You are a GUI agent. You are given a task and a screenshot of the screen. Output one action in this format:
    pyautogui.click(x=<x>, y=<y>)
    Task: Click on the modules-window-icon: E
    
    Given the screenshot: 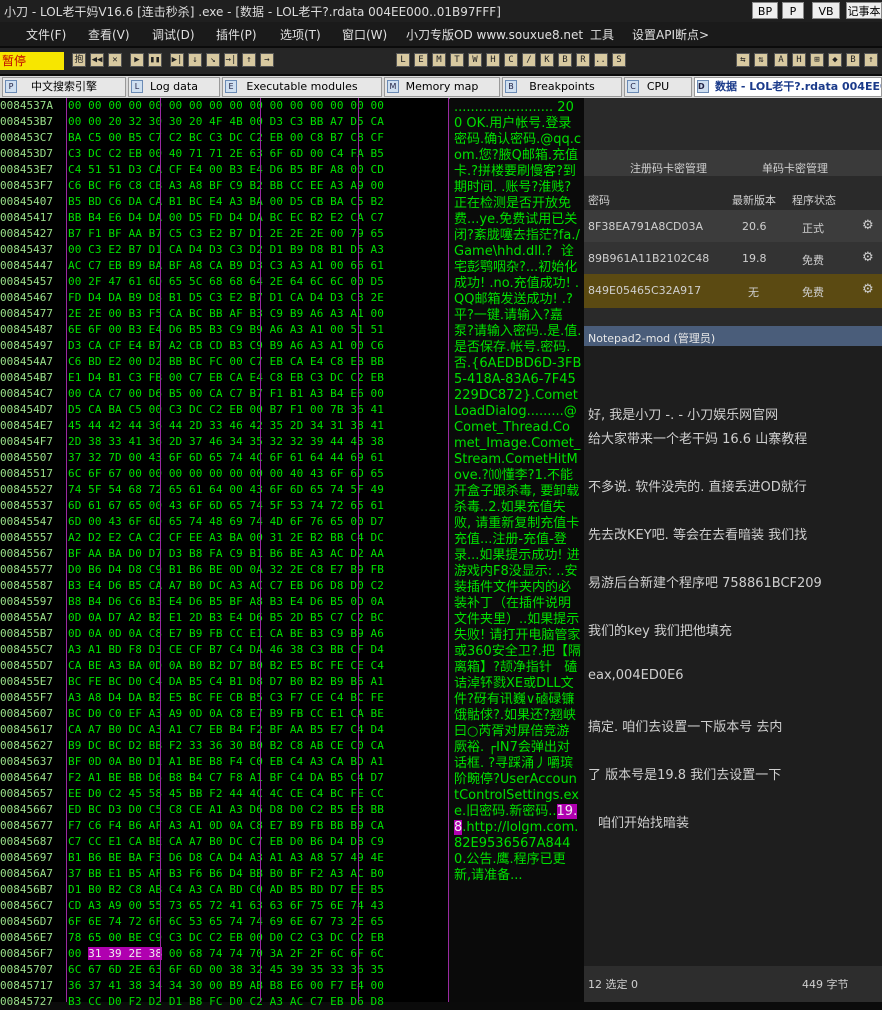 What is the action you would take?
    pyautogui.click(x=421, y=60)
    